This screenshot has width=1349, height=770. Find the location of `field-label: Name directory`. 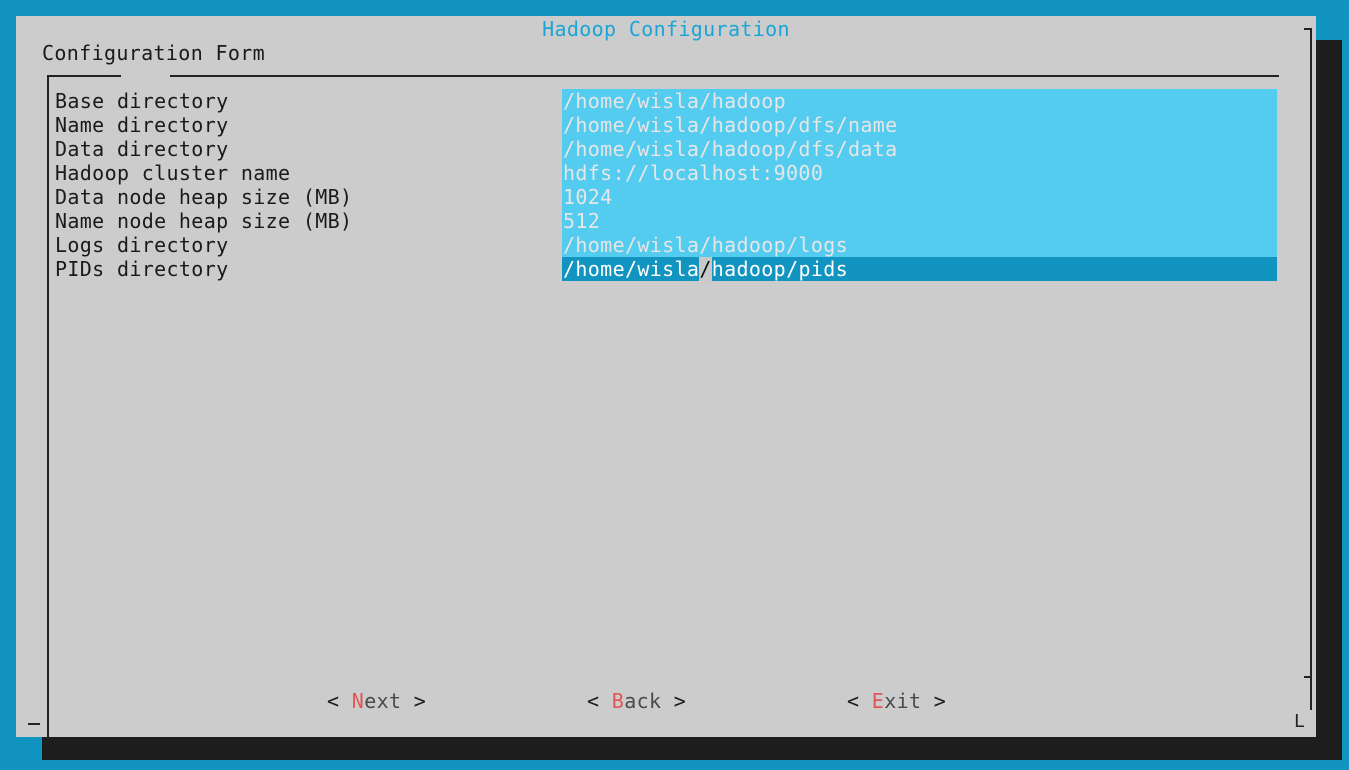

field-label: Name directory is located at coordinates (142, 125).